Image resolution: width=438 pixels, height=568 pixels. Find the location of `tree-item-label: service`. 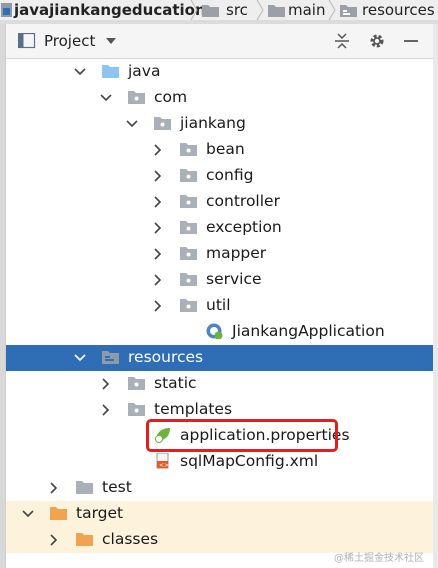

tree-item-label: service is located at coordinates (234, 279).